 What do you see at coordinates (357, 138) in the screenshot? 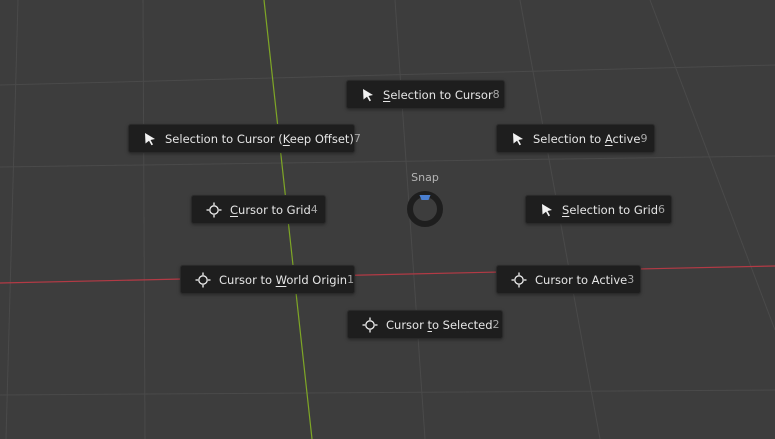
I see `pie-item-shortcut: 7` at bounding box center [357, 138].